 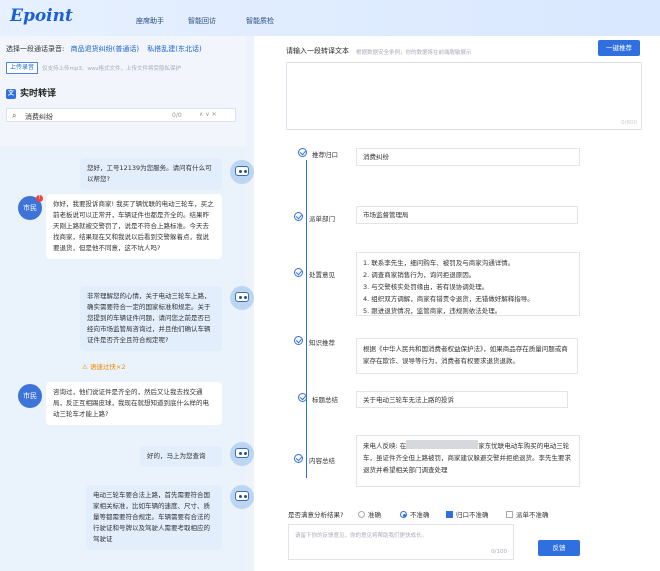 What do you see at coordinates (41, 16) in the screenshot?
I see `logo: Epoint` at bounding box center [41, 16].